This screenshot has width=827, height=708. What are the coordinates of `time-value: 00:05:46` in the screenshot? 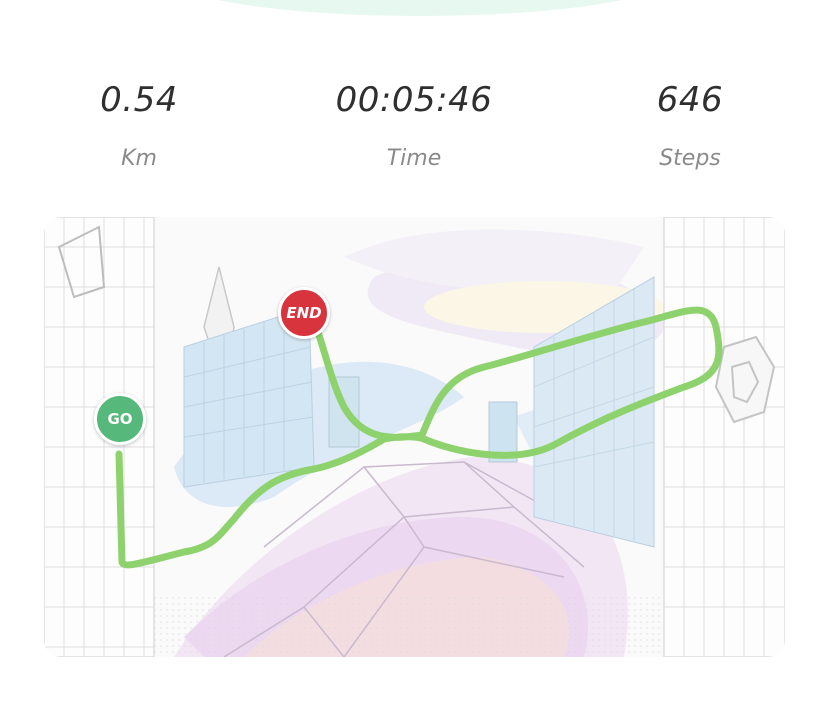 It's located at (414, 100).